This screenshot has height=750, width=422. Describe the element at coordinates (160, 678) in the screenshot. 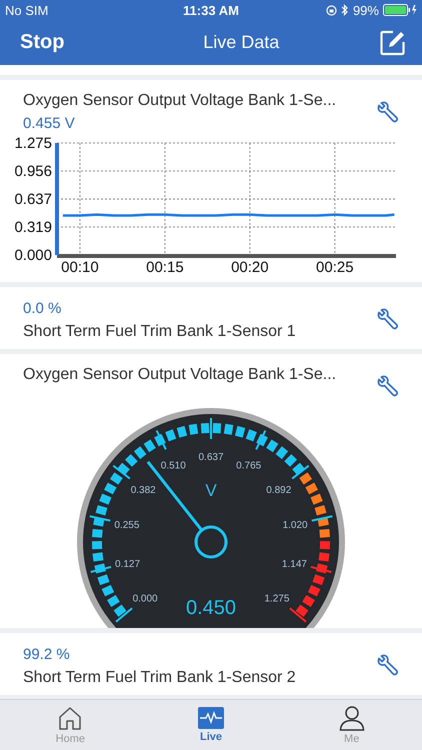

I see `sensor-name: Short Term Fuel Trim Bank 1-Sensor 2` at that location.